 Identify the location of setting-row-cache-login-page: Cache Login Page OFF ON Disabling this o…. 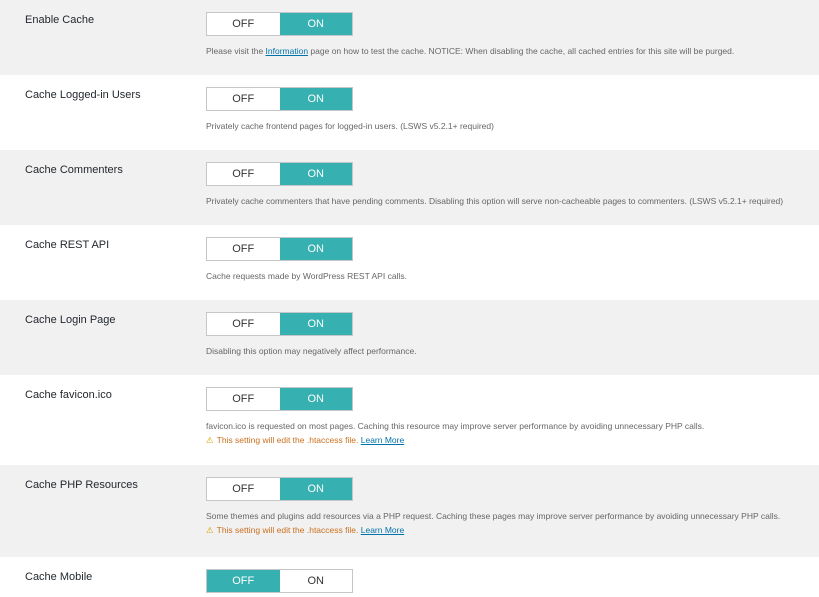
(409, 337).